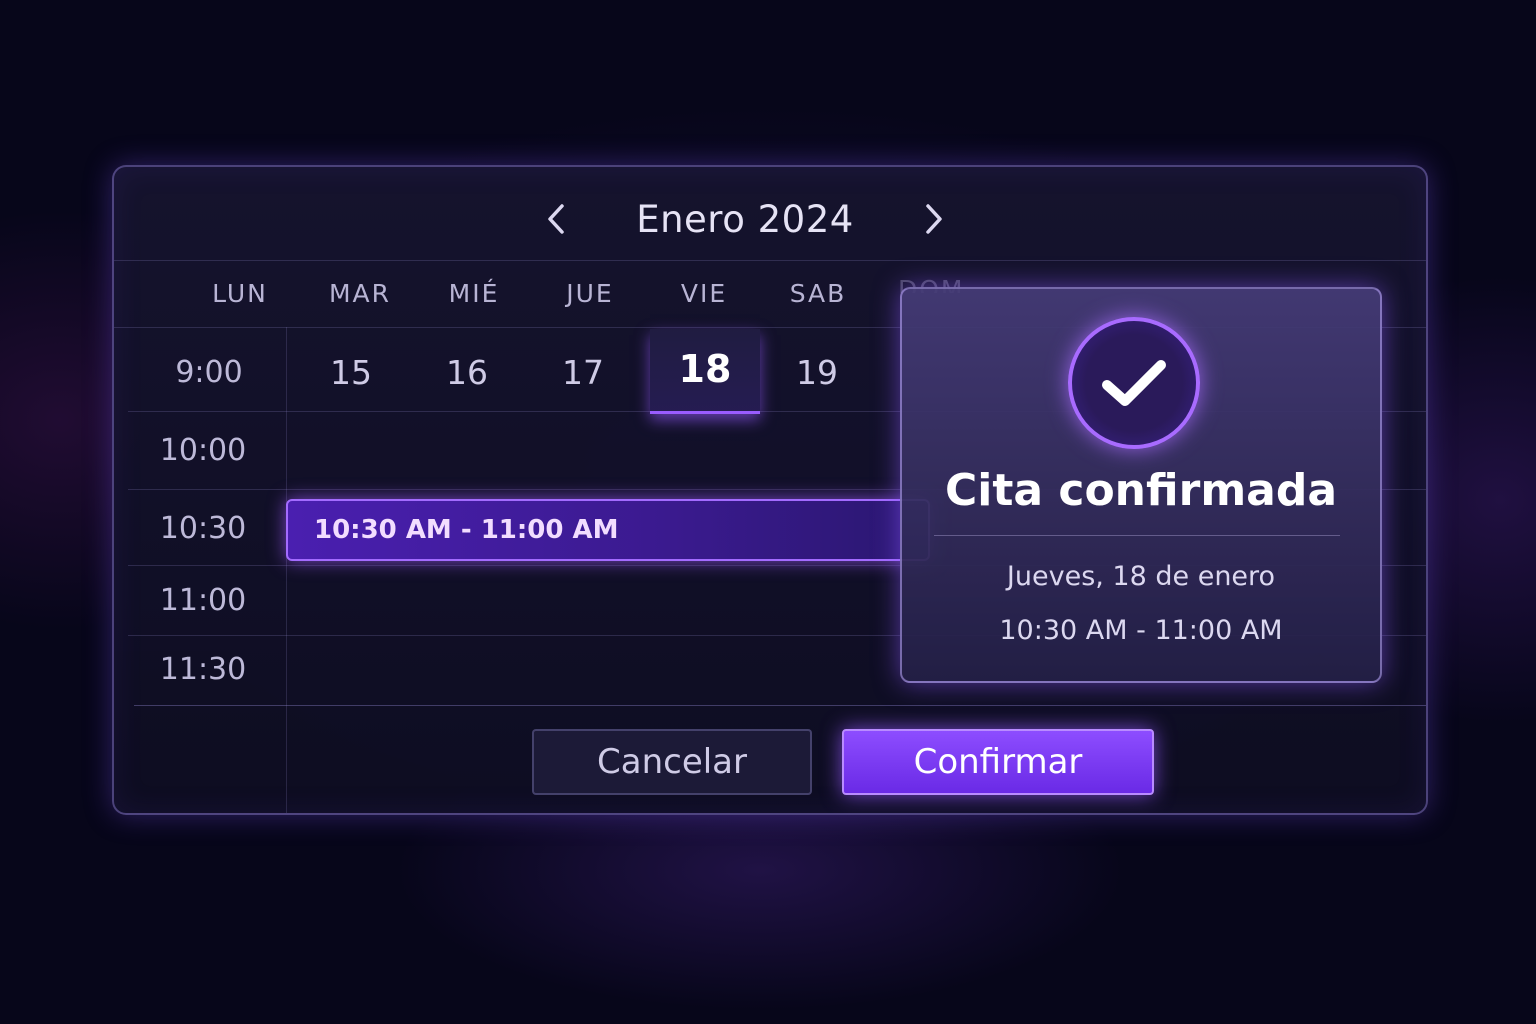  What do you see at coordinates (203, 669) in the screenshot?
I see `time-label-11-30: 11:30` at bounding box center [203, 669].